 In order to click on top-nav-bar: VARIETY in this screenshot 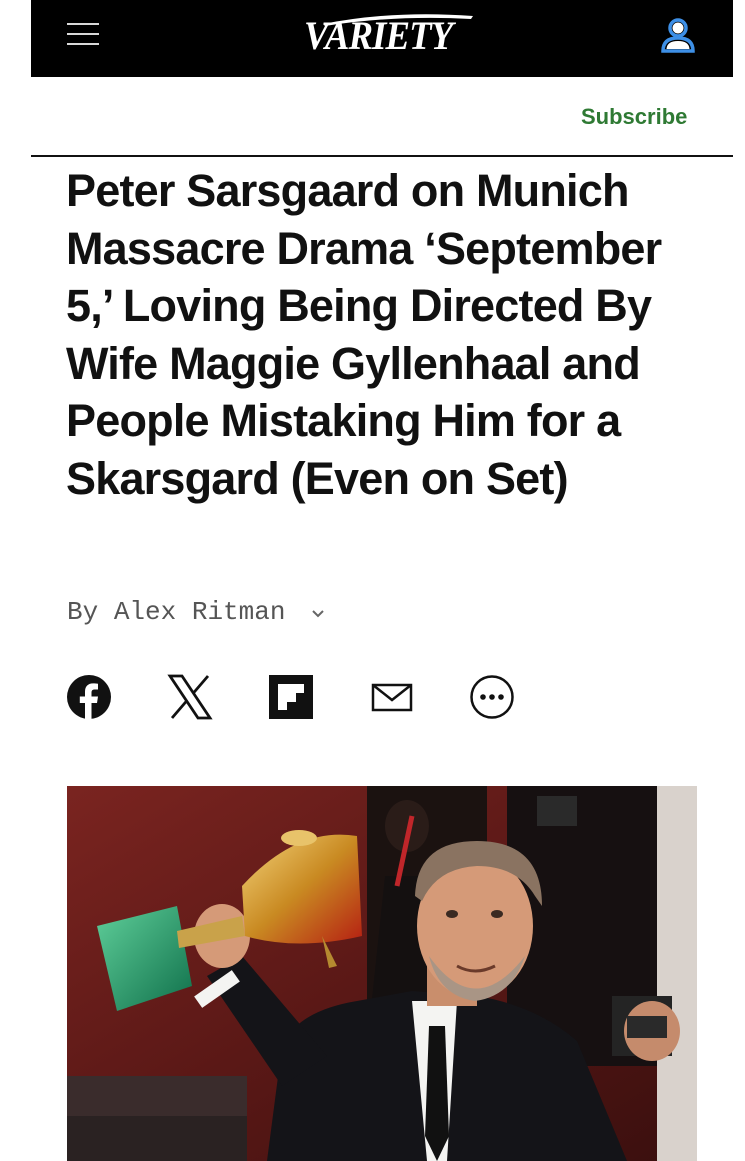, I will do `click(382, 38)`.